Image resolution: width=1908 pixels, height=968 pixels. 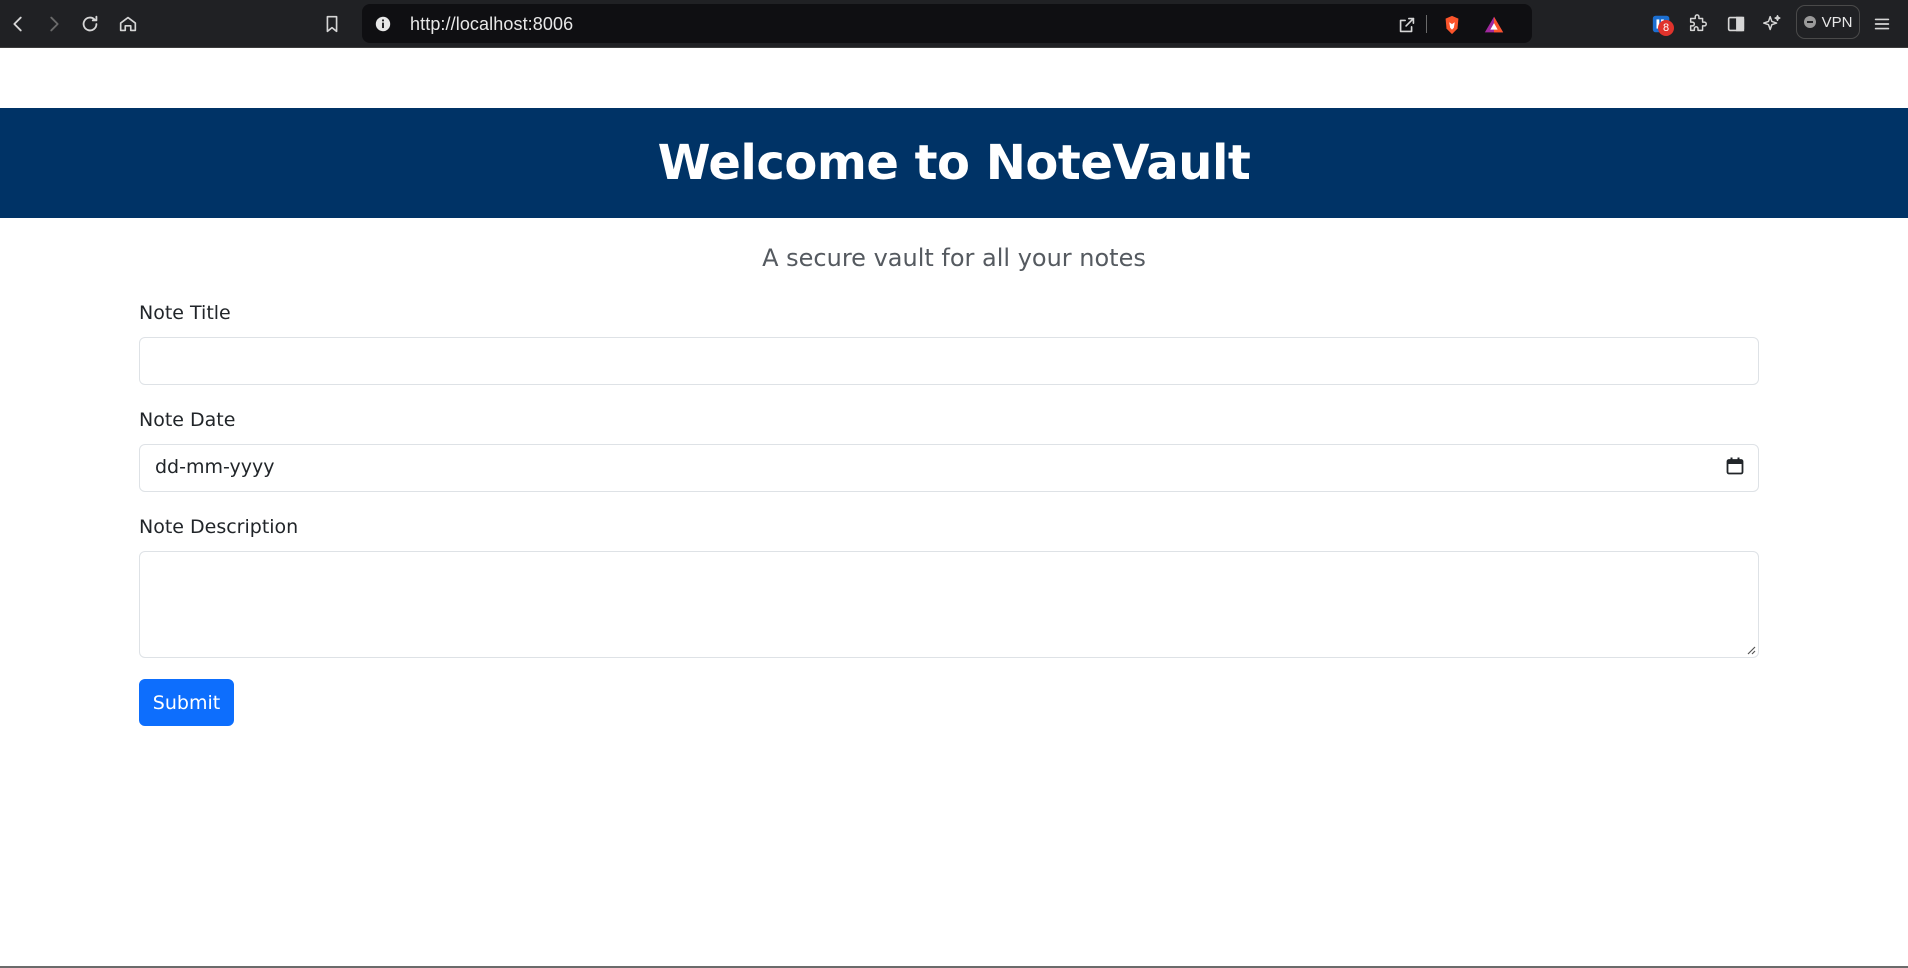 What do you see at coordinates (1837, 22) in the screenshot?
I see `vpn-label: VPN` at bounding box center [1837, 22].